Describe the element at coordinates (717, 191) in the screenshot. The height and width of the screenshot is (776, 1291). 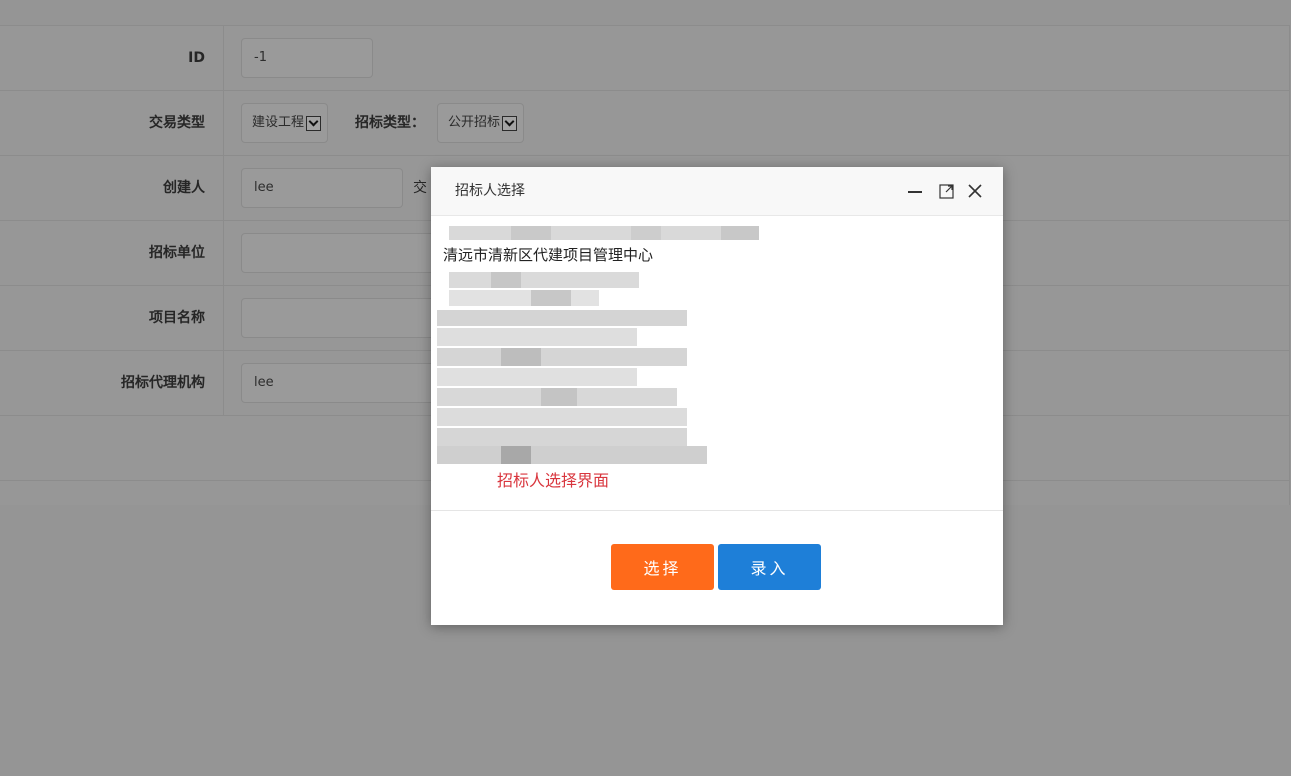
I see `dialog-header: 招标人选择` at that location.